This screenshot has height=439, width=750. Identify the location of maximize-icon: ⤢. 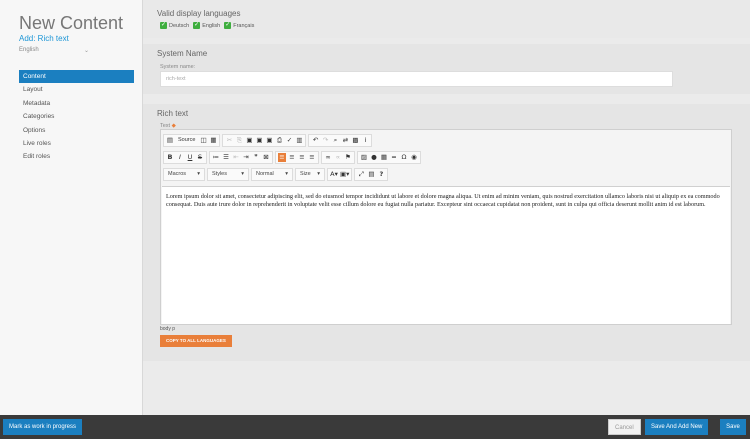
(361, 174).